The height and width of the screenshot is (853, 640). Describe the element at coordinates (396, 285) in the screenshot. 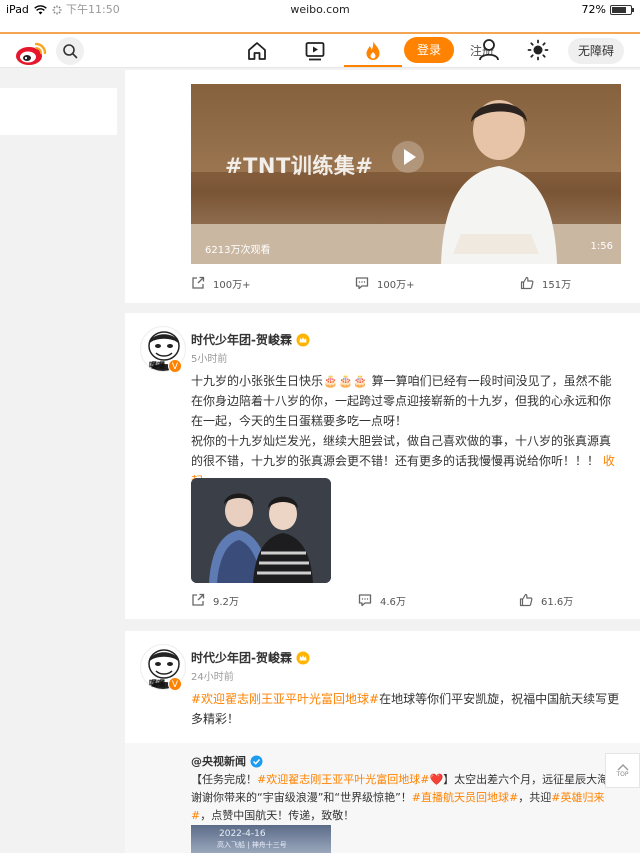

I see `comment-count: 100万+` at that location.